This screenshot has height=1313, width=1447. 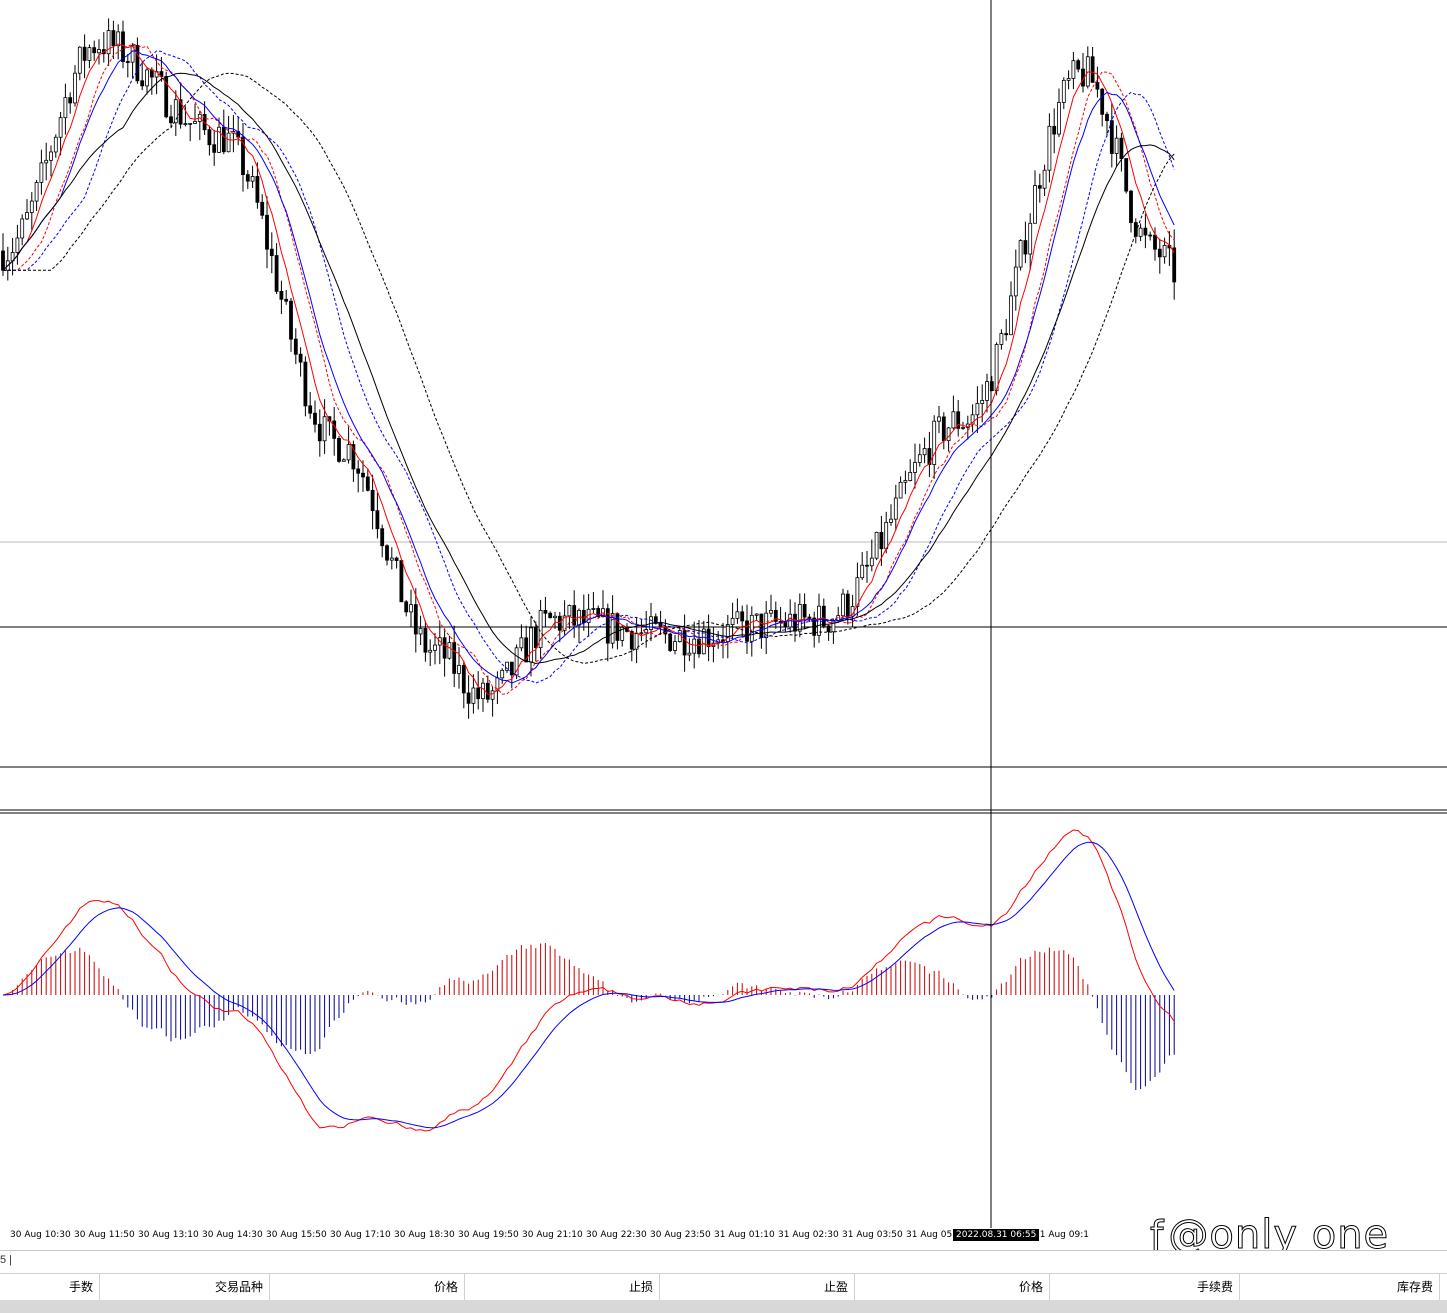 I want to click on terminal-column-header: 库存费, so click(x=1340, y=1287).